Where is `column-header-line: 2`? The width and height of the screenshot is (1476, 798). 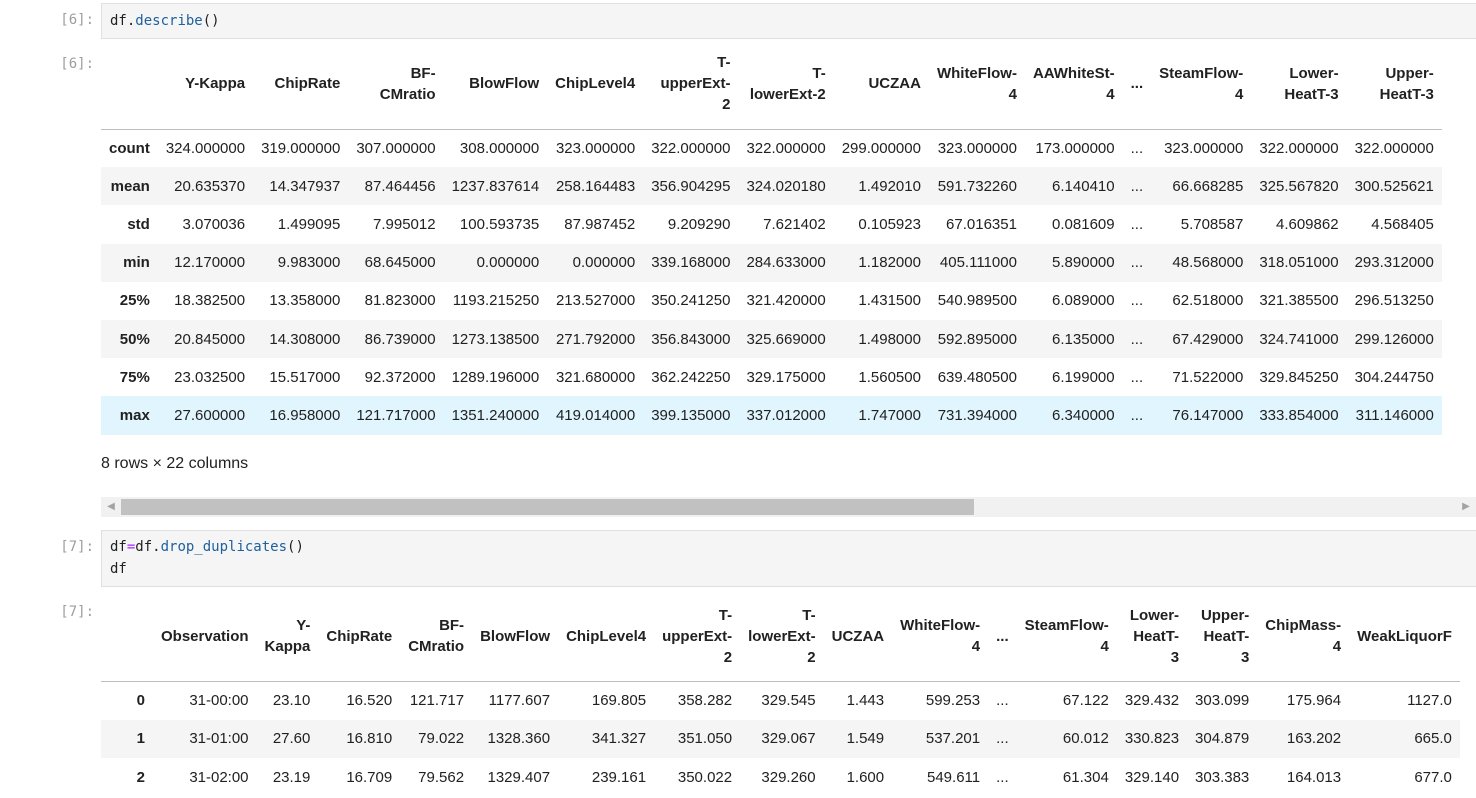 column-header-line: 2 is located at coordinates (726, 105).